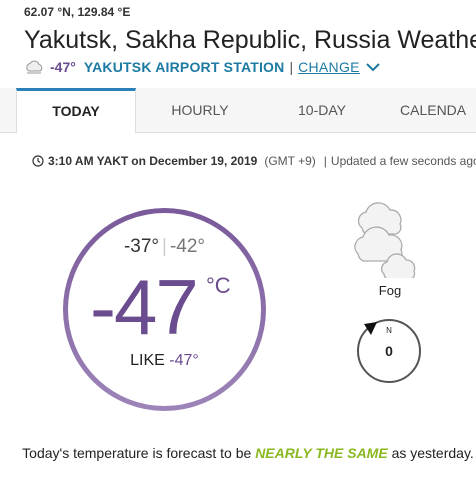 The width and height of the screenshot is (476, 495). Describe the element at coordinates (200, 110) in the screenshot. I see `tab-hourly: HOURLY` at that location.